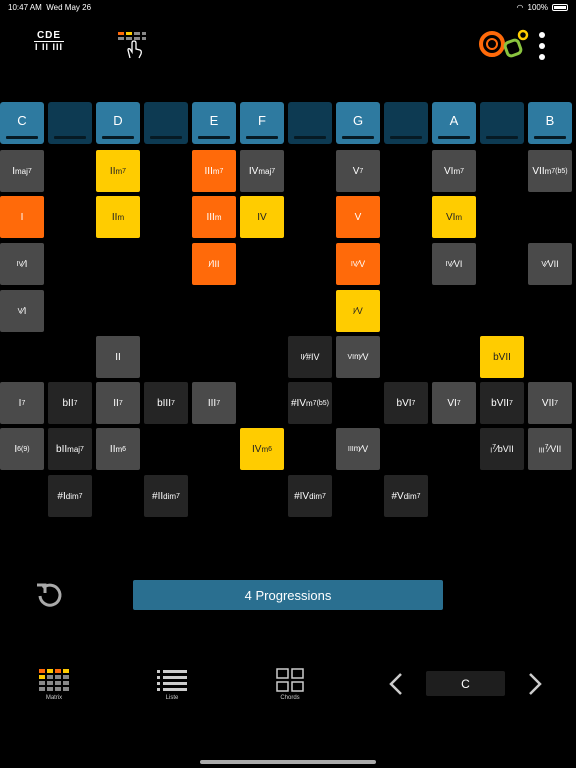 The width and height of the screenshot is (576, 768). I want to click on chords-grid-icon, so click(290, 680).